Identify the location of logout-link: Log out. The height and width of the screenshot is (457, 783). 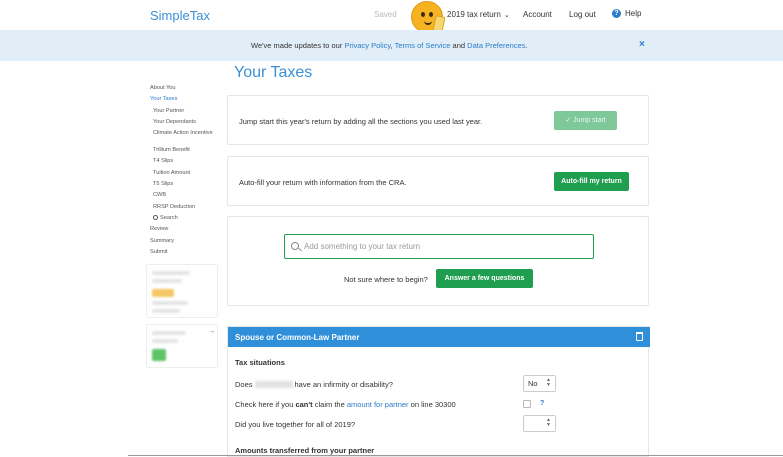
(582, 14).